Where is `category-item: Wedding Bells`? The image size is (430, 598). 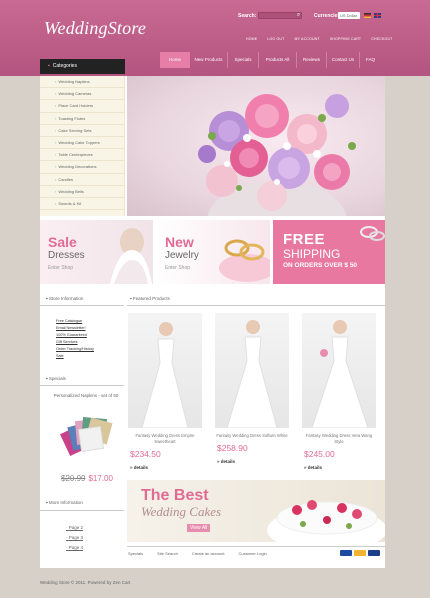
category-item: Wedding Bells is located at coordinates (82, 192).